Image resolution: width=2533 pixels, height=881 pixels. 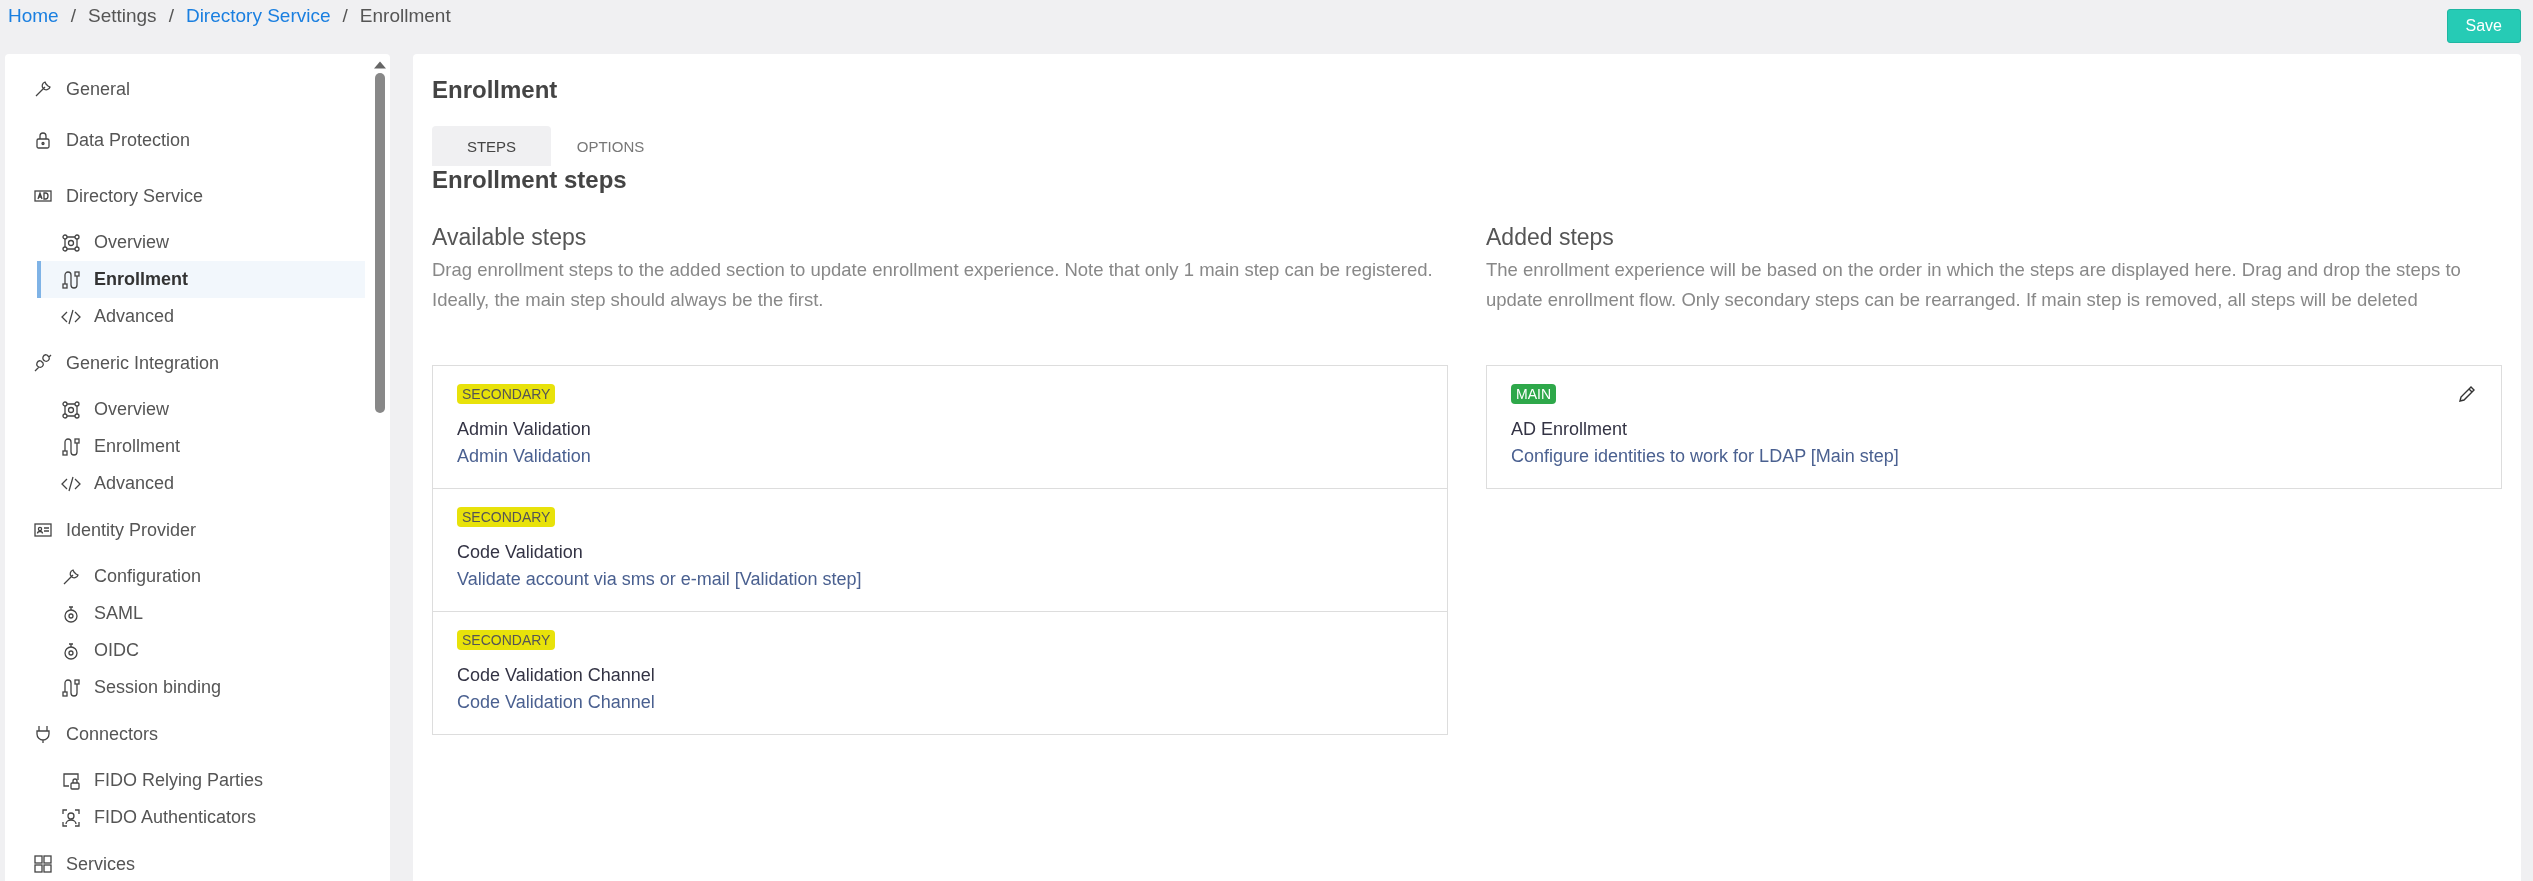 I want to click on section-title: Enrollment steps, so click(x=530, y=180).